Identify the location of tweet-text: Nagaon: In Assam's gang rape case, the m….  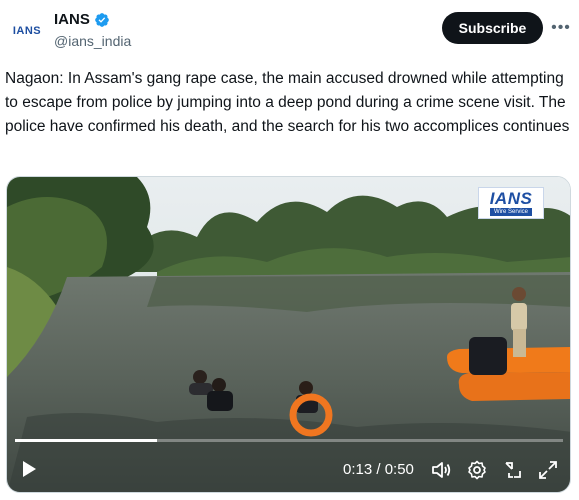
(287, 102).